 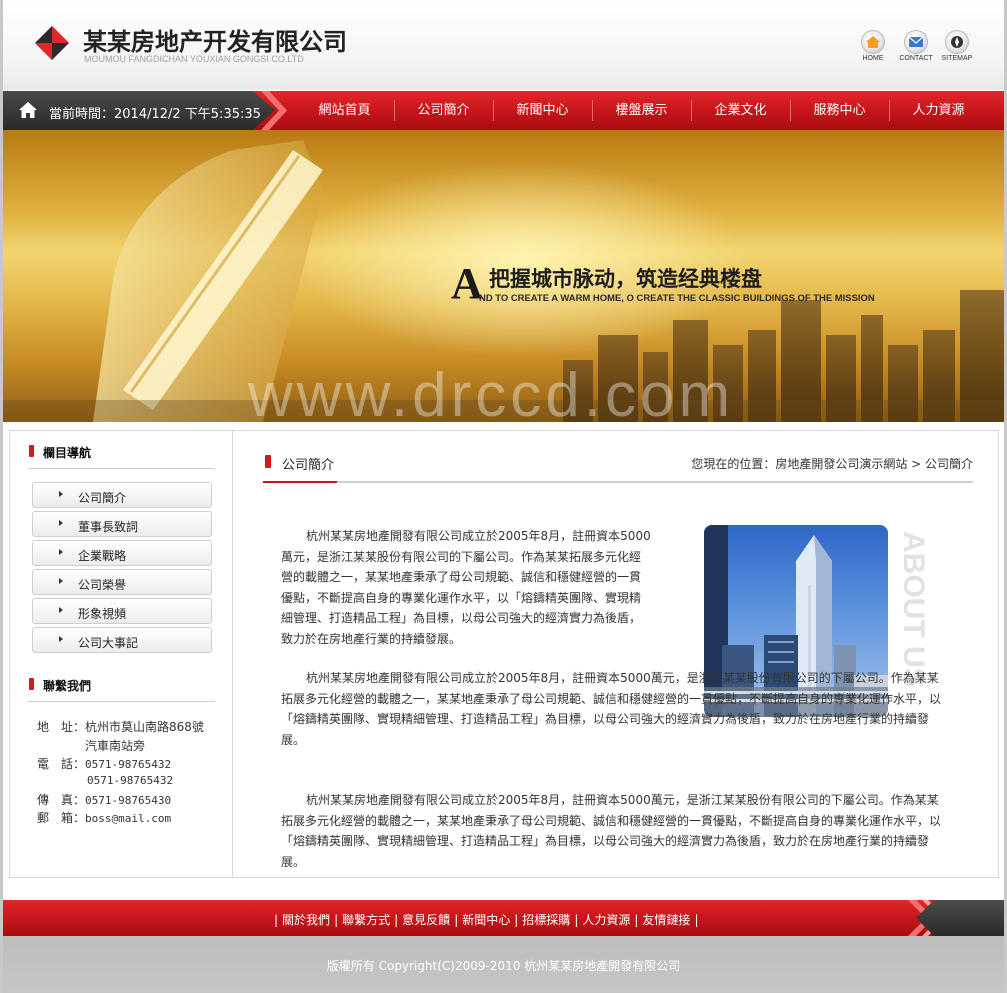 I want to click on company-name-english: MOUMOU FANGDICHAN YOUXIAN GONGSI CO.LTD, so click(x=194, y=59).